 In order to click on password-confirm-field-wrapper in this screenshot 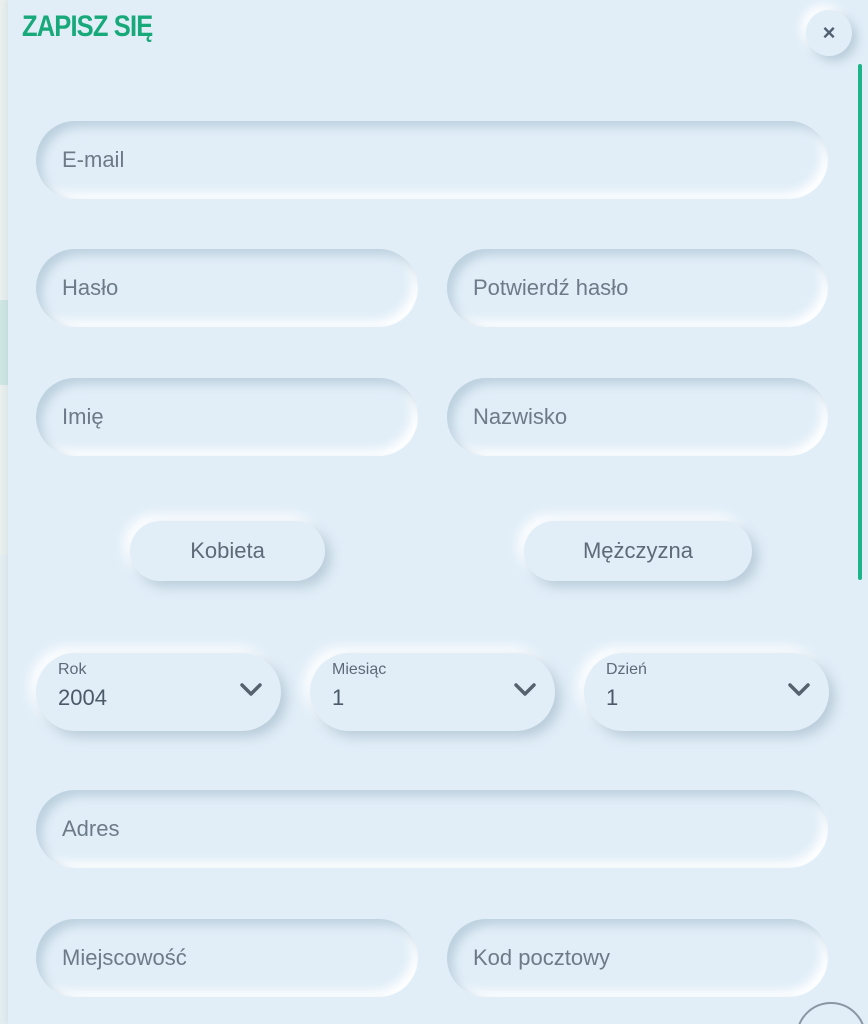, I will do `click(637, 288)`.